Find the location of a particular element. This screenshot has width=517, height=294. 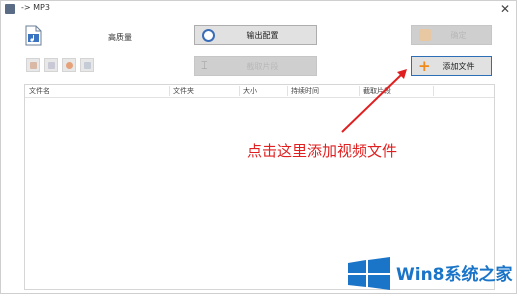

cut-segment-label: 截取片段 is located at coordinates (262, 66).